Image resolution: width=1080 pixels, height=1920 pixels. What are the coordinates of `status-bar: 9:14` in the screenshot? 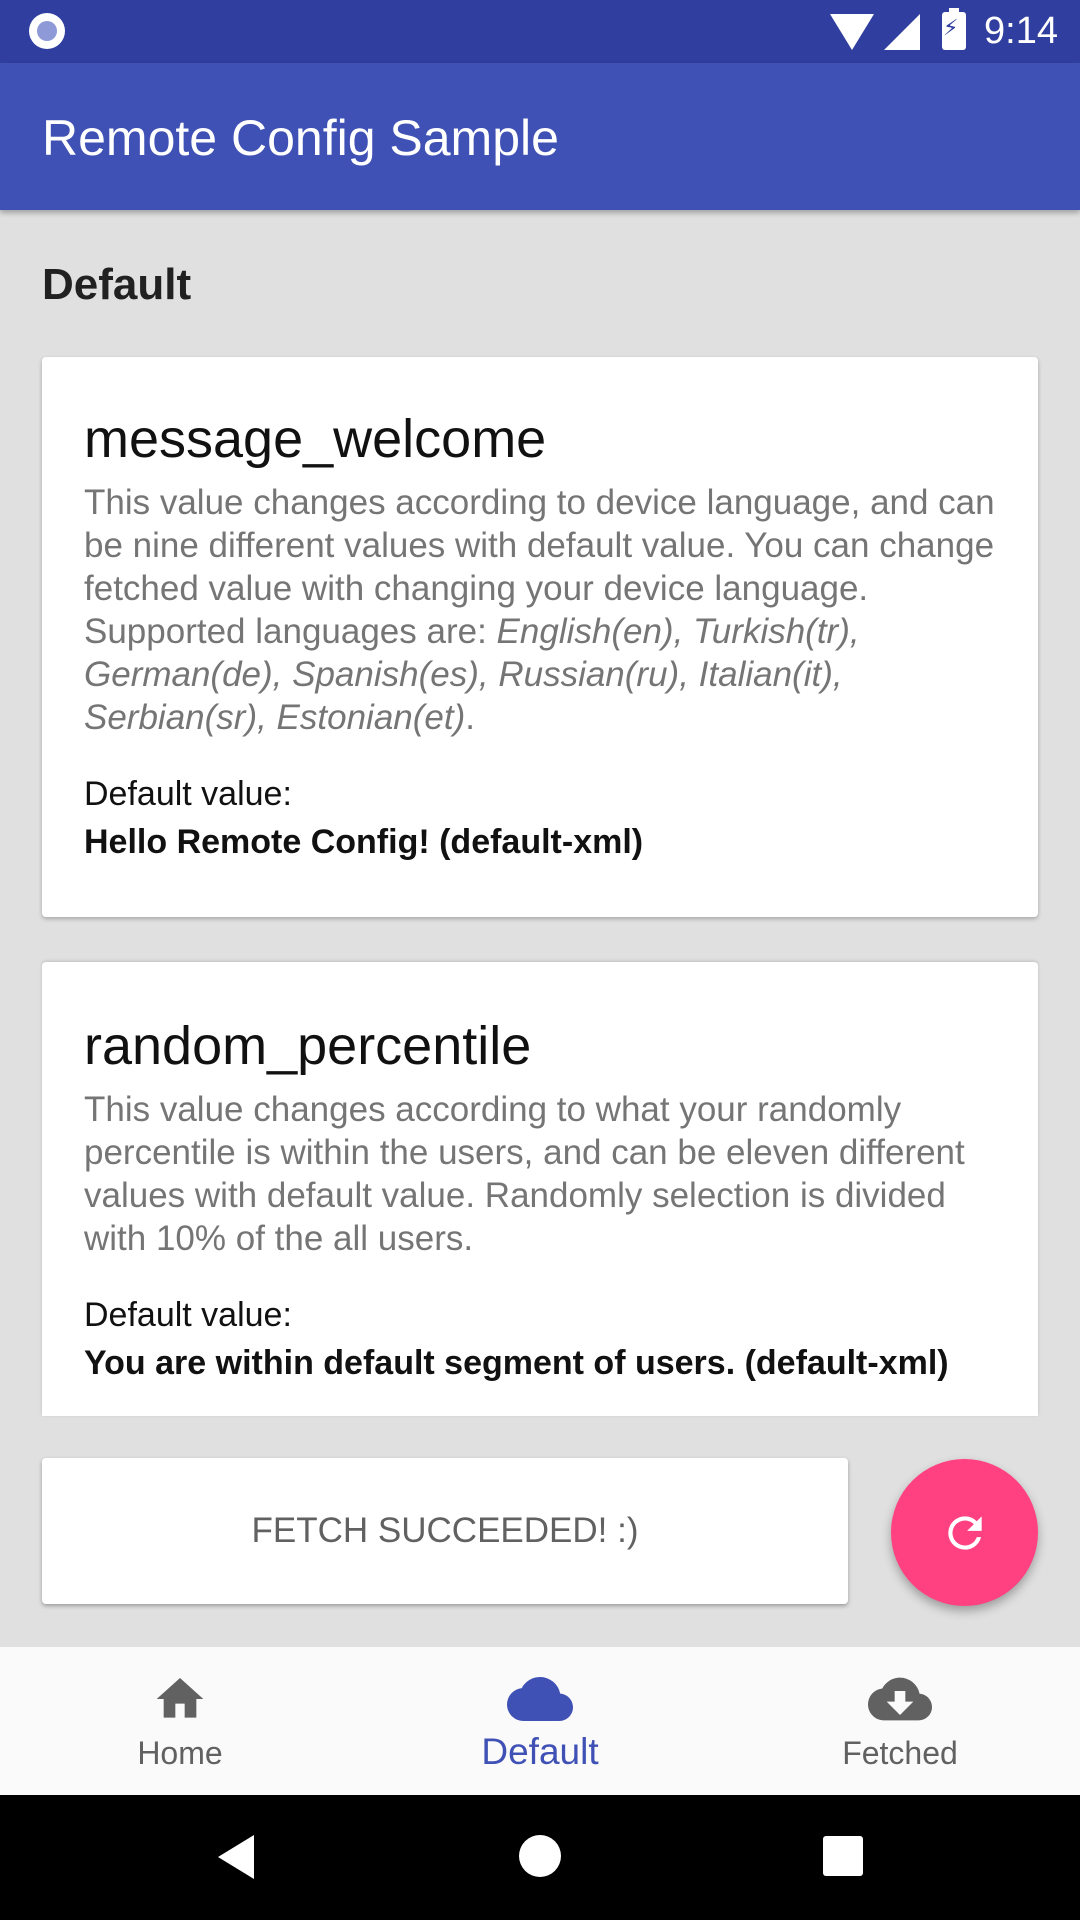 It's located at (540, 31).